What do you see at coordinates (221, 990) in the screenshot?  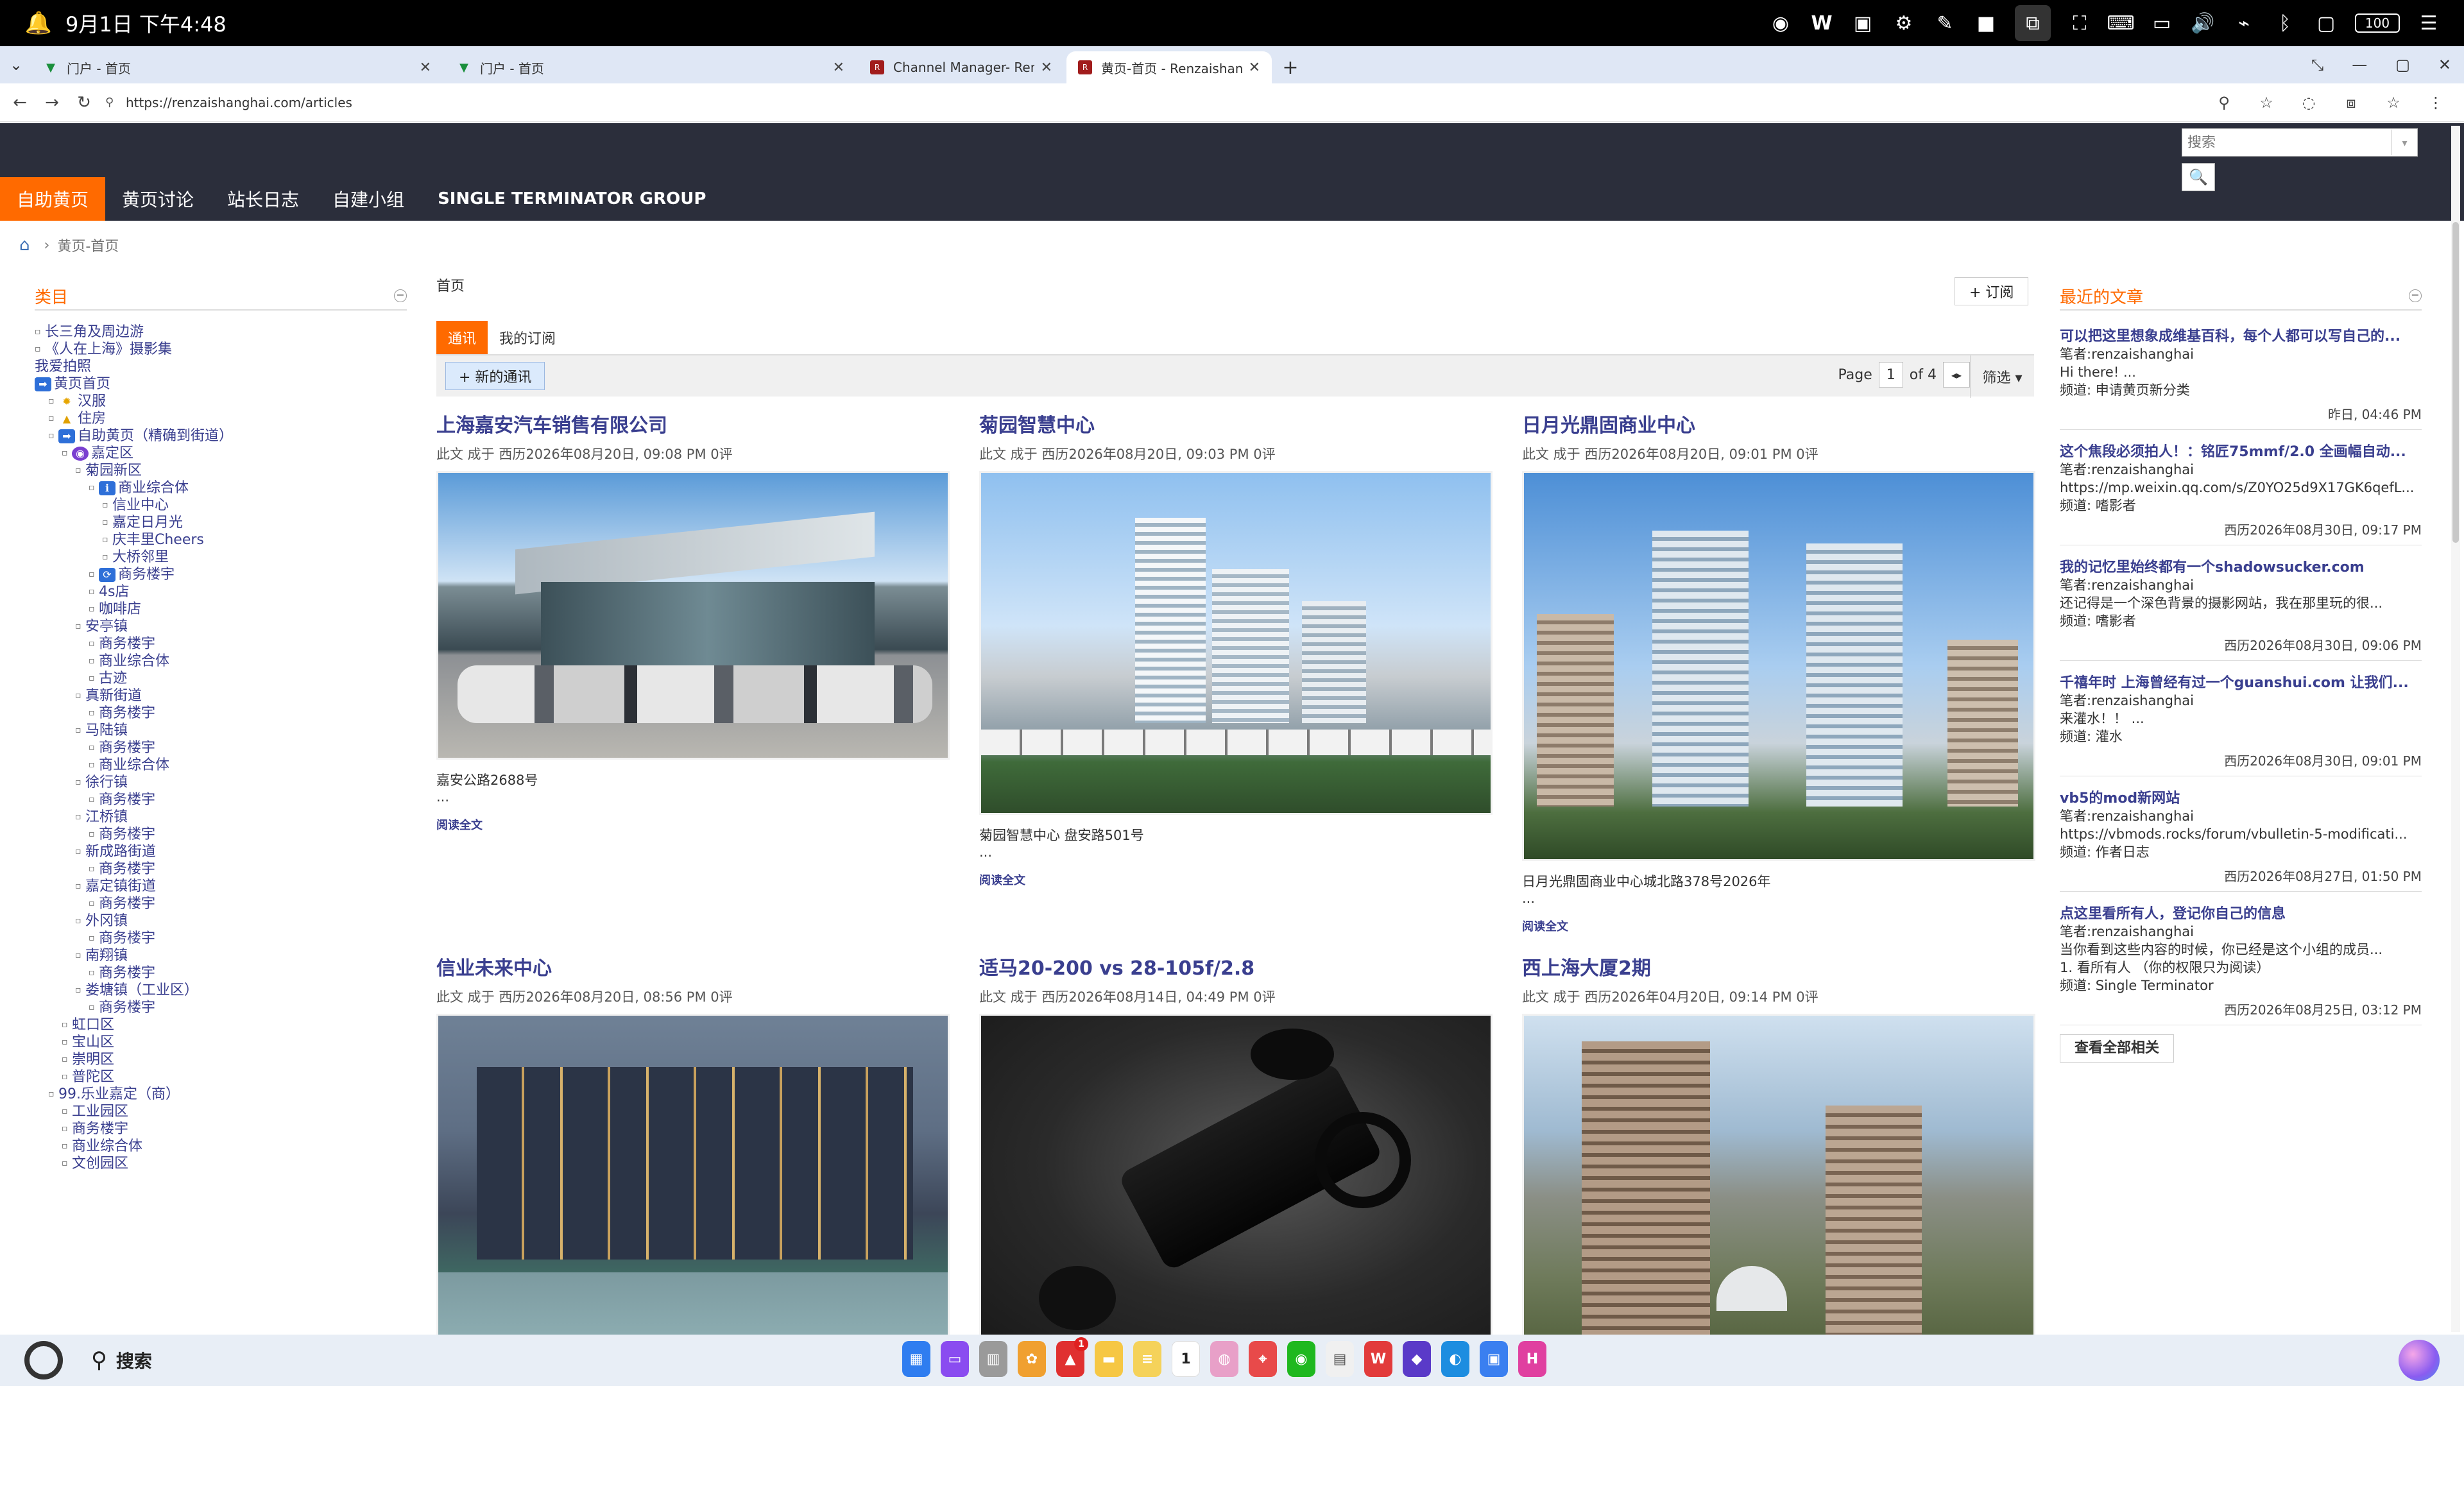 I see `category-tree-item: ▫ 娄塘镇（工业区）` at bounding box center [221, 990].